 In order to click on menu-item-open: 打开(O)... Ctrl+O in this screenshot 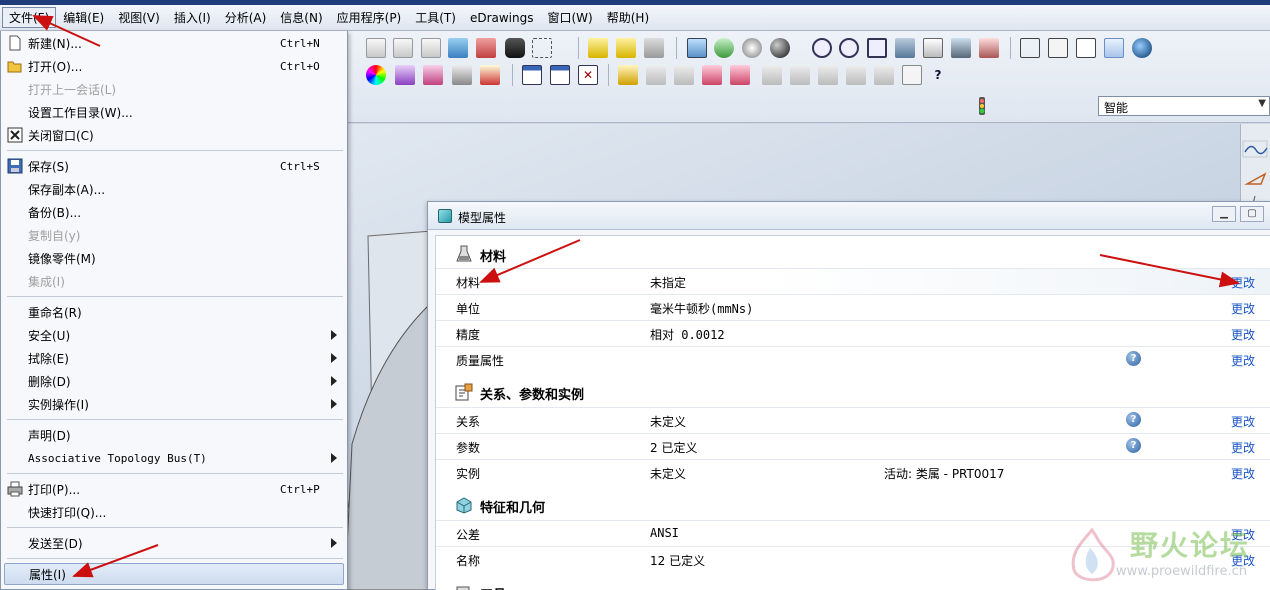, I will do `click(174, 66)`.